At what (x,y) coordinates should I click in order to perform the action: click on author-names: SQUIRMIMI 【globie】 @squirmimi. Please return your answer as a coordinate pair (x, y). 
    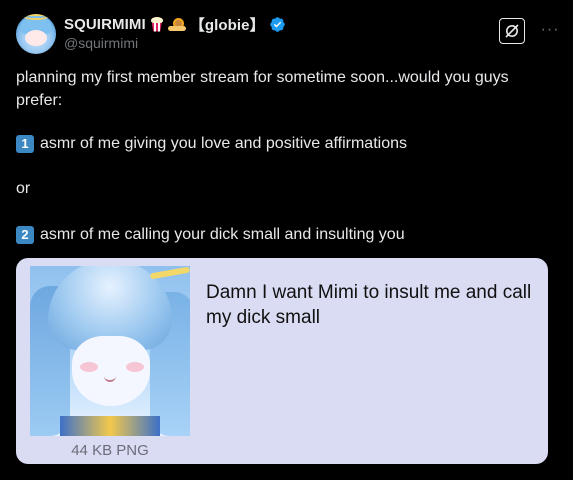
    Looking at the image, I should click on (175, 32).